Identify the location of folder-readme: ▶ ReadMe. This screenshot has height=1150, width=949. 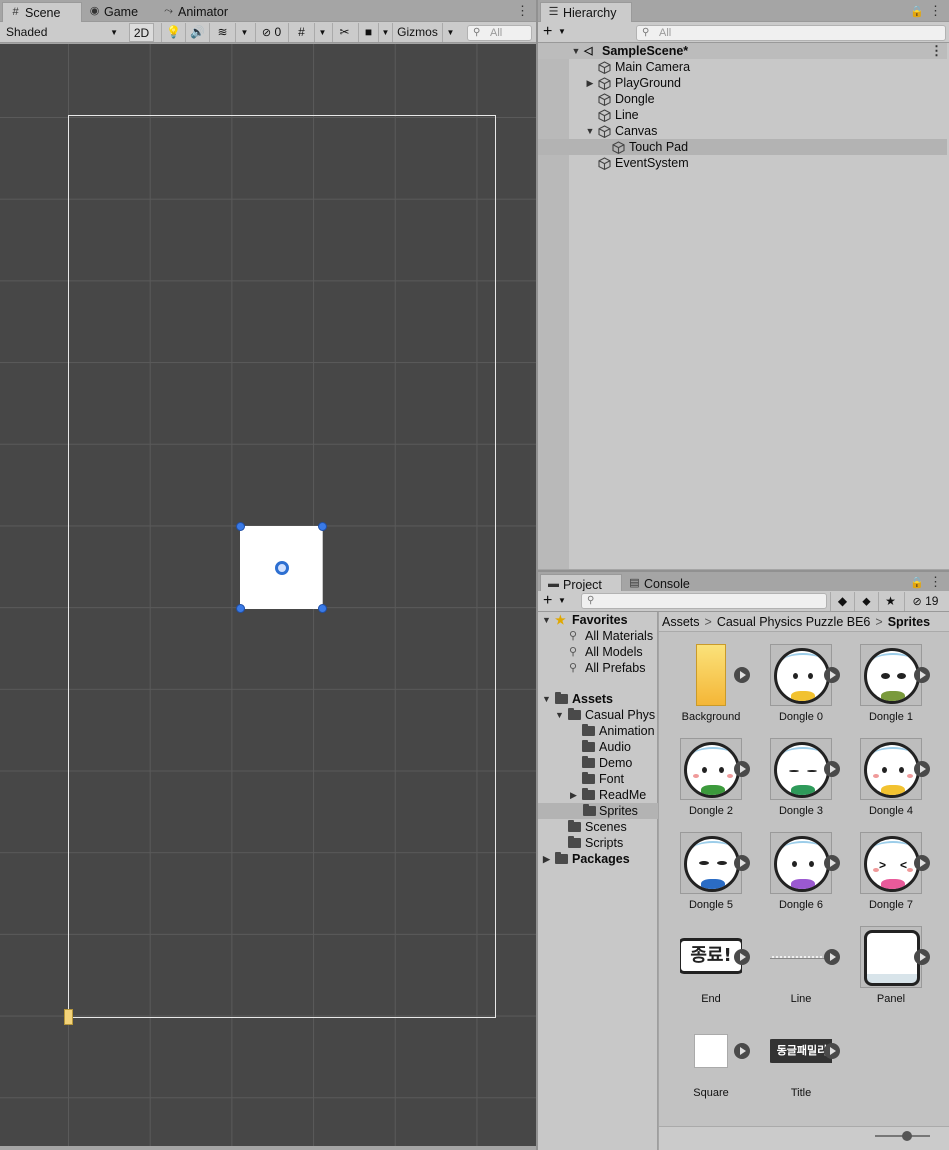
(608, 795).